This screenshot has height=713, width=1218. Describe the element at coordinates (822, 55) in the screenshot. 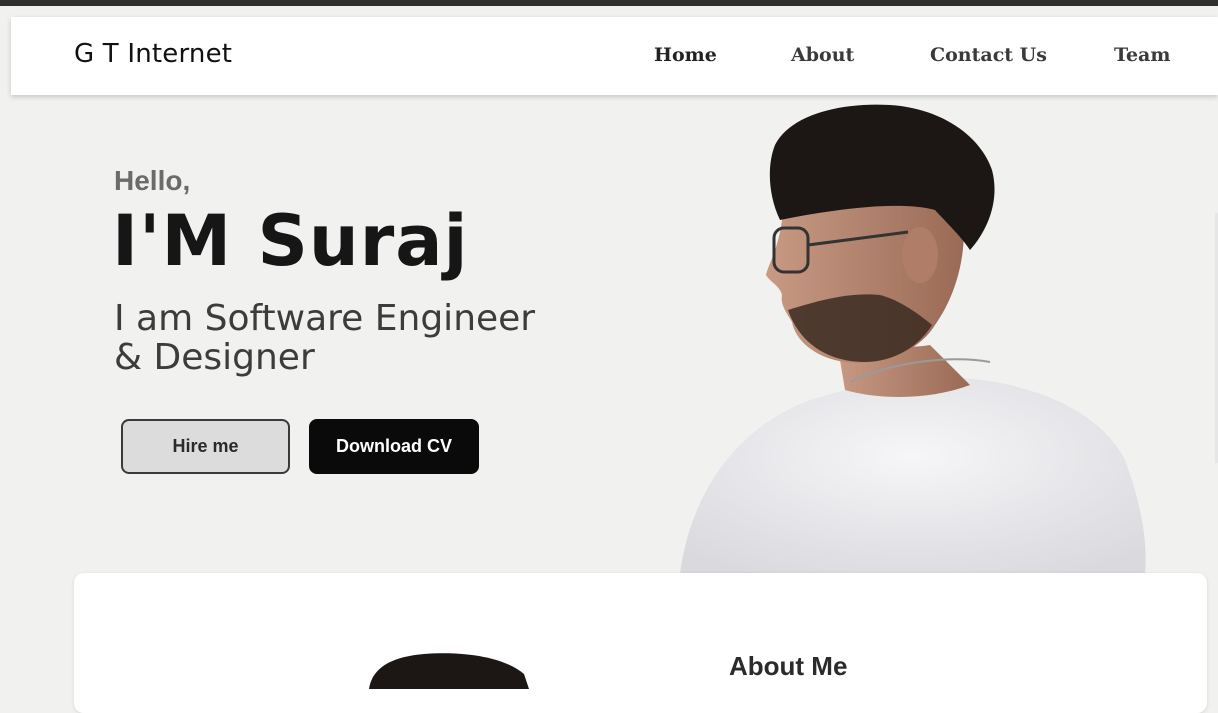

I see `nav-link-about: About` at that location.